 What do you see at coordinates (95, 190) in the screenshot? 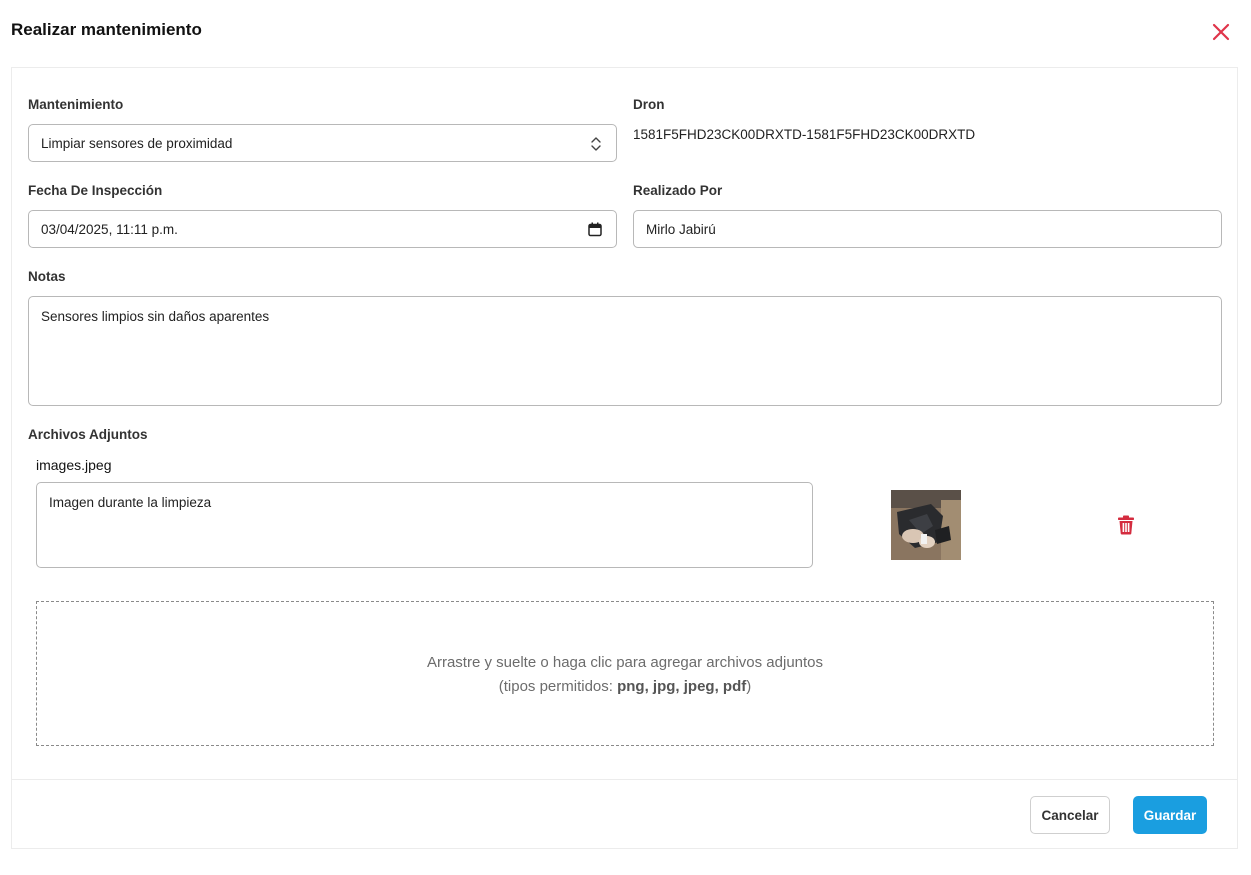
I see `inspection-date-label: Fecha De Inspección` at bounding box center [95, 190].